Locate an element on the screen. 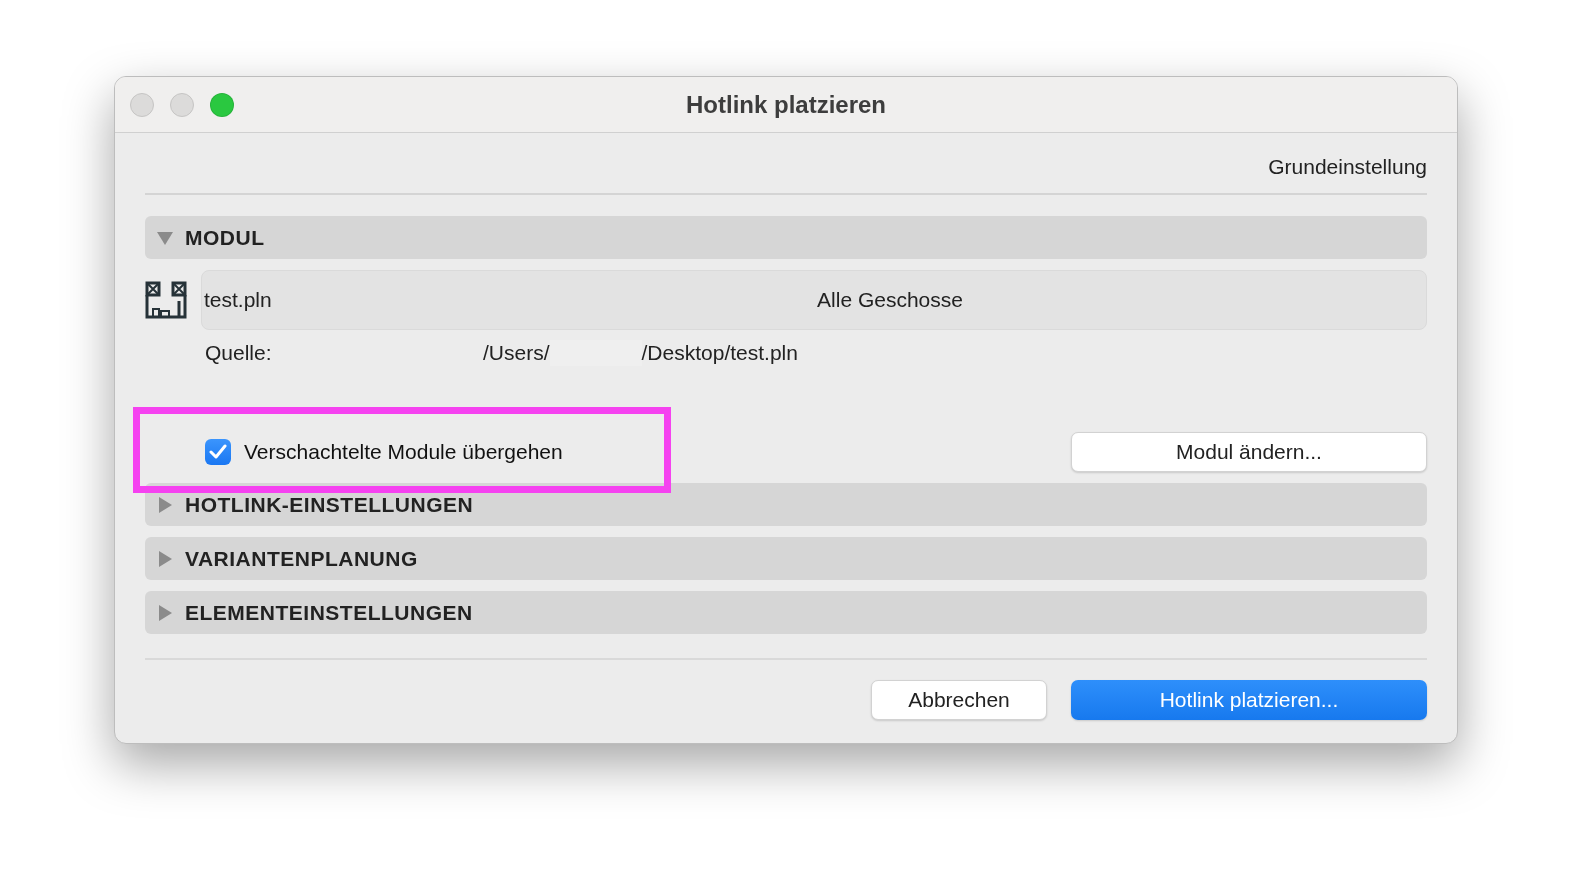 Image resolution: width=1572 pixels, height=894 pixels. building-icon is located at coordinates (166, 300).